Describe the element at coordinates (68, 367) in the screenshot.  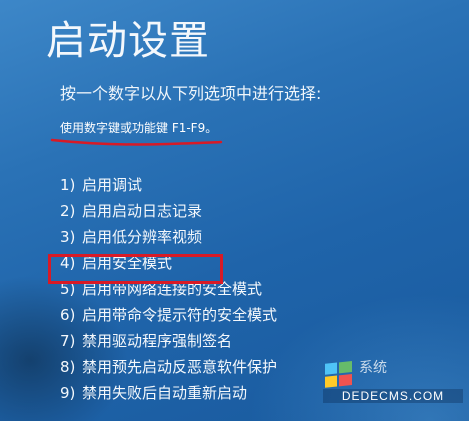
I see `option-number: 8)` at that location.